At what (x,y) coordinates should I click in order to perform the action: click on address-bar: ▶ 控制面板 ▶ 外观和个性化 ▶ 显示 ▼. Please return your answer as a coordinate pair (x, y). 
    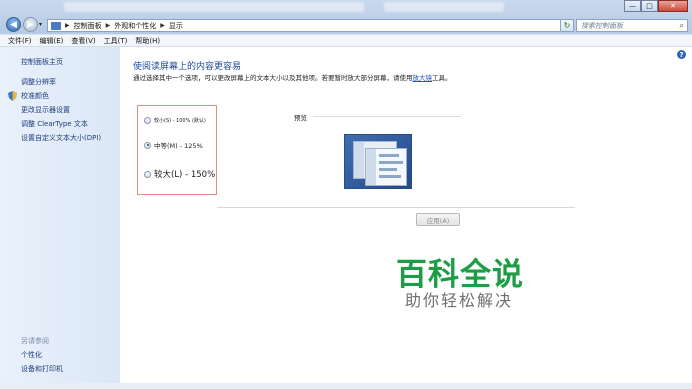
    Looking at the image, I should click on (310, 25).